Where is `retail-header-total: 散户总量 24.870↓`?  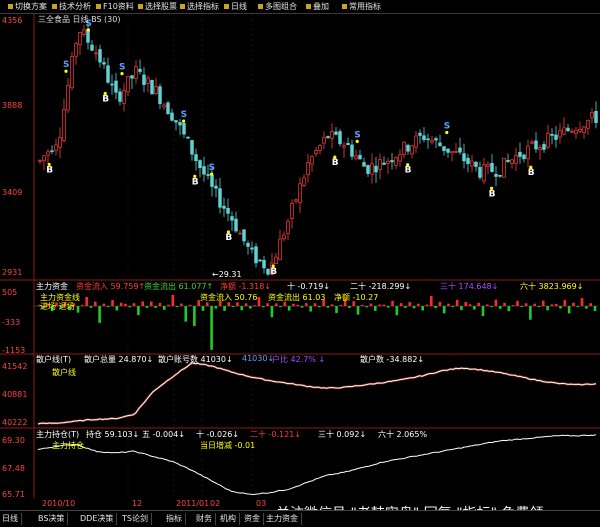
retail-header-total: 散户总量 24.870↓ is located at coordinates (119, 359).